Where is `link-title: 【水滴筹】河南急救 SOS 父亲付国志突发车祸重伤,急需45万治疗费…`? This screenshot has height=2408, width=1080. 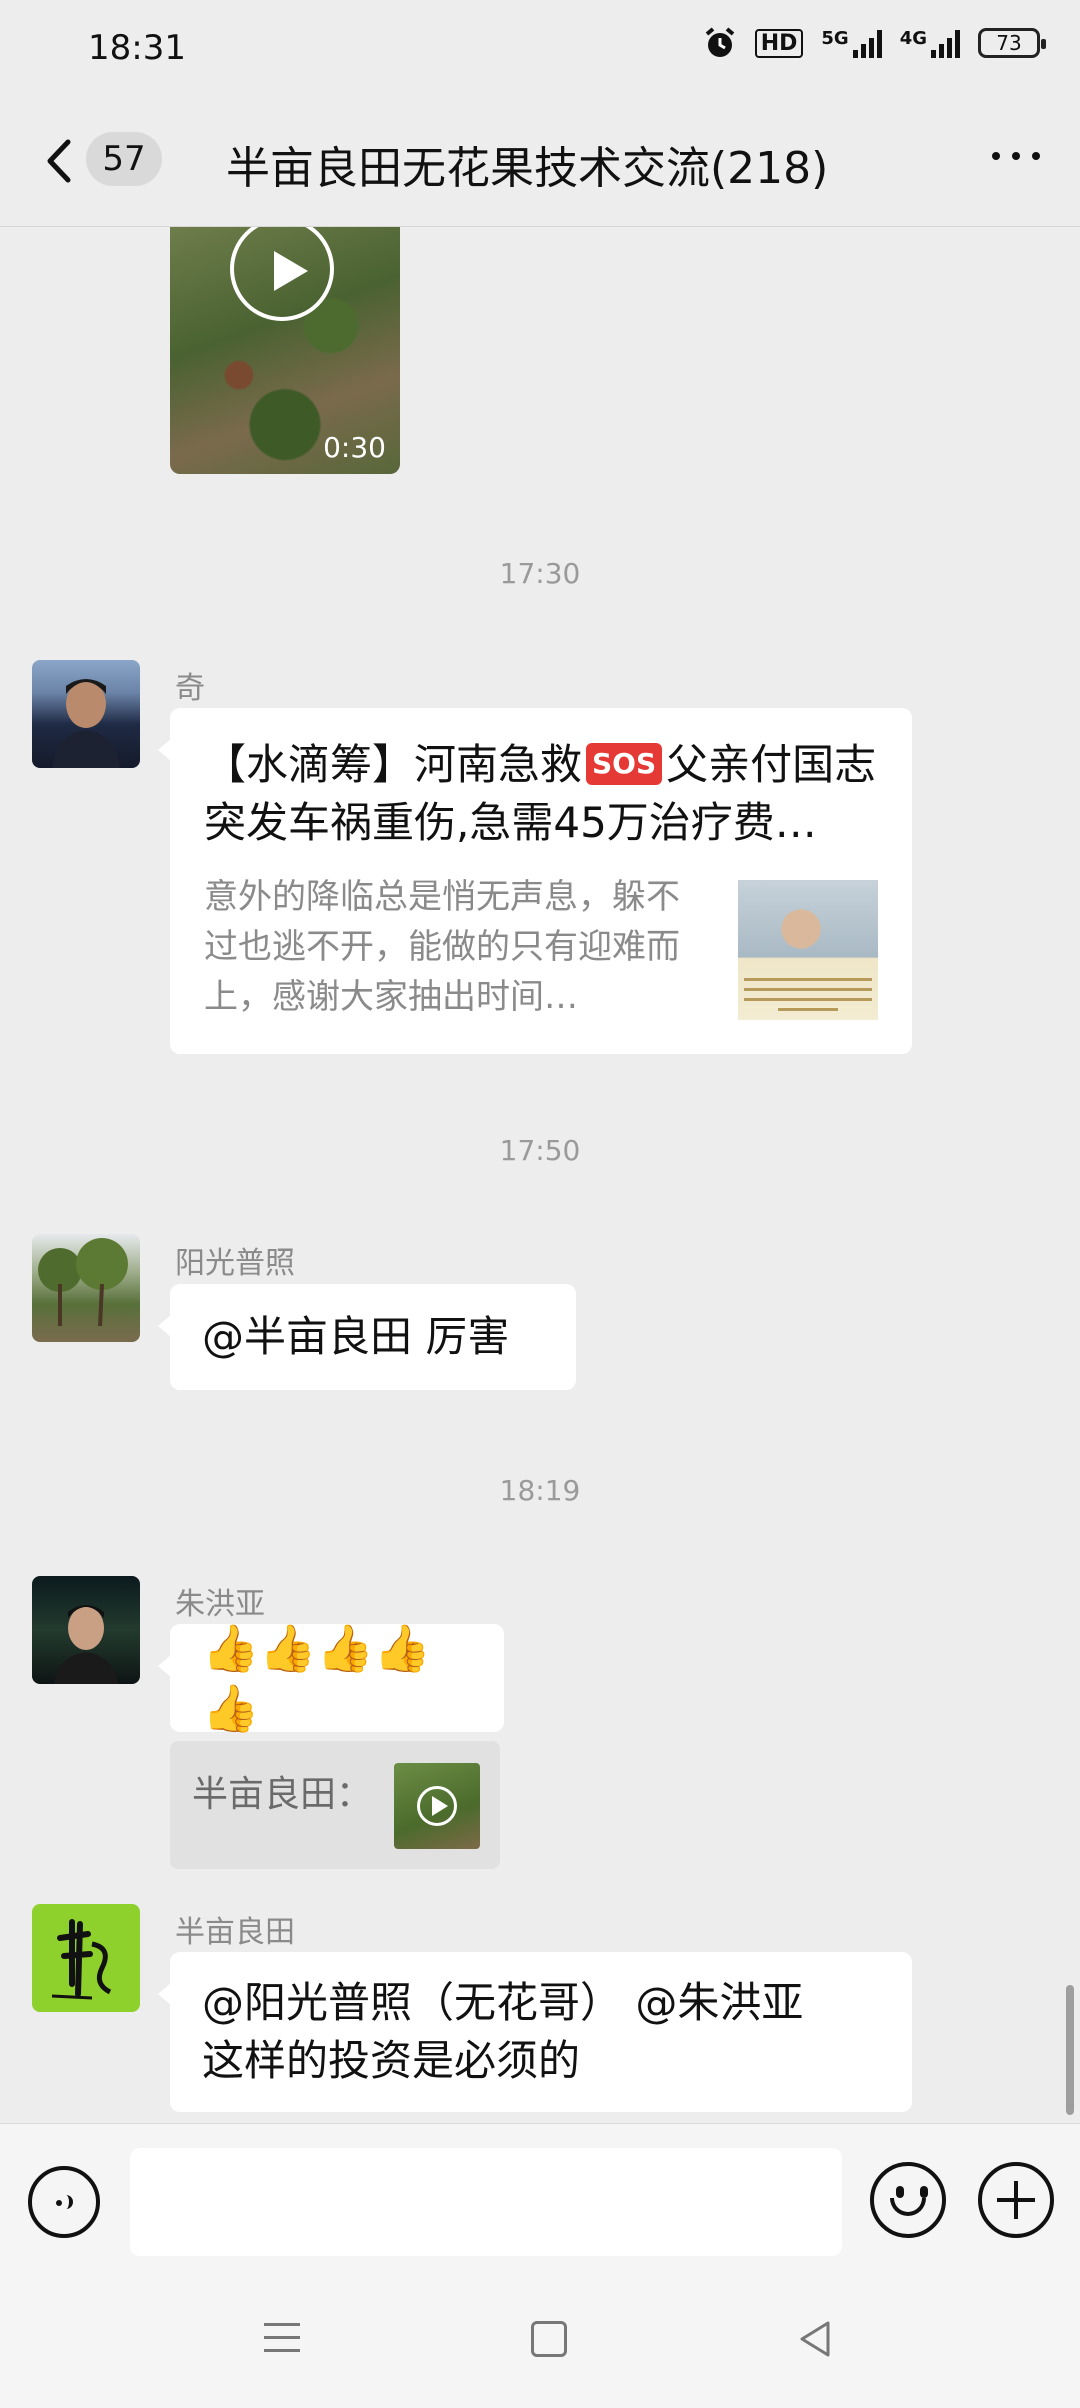 link-title: 【水滴筹】河南急救 SOS 父亲付国志突发车祸重伤,急需45万治疗费… is located at coordinates (540, 793).